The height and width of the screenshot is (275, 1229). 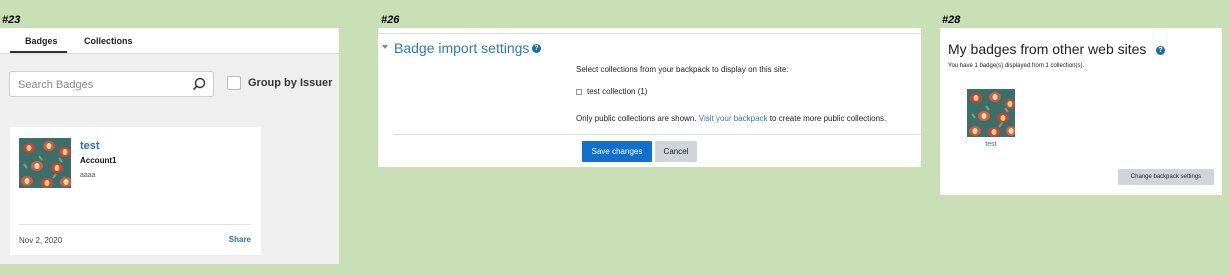 I want to click on save-changes-button: Save changes, so click(x=617, y=151).